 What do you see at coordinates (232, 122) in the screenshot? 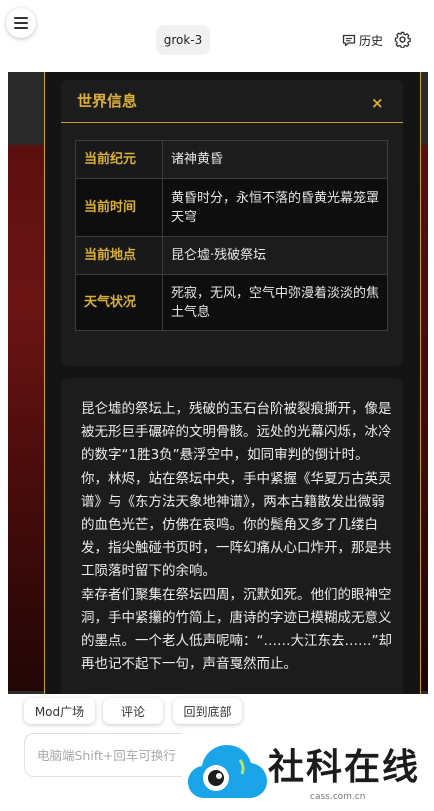
I see `title-divider` at bounding box center [232, 122].